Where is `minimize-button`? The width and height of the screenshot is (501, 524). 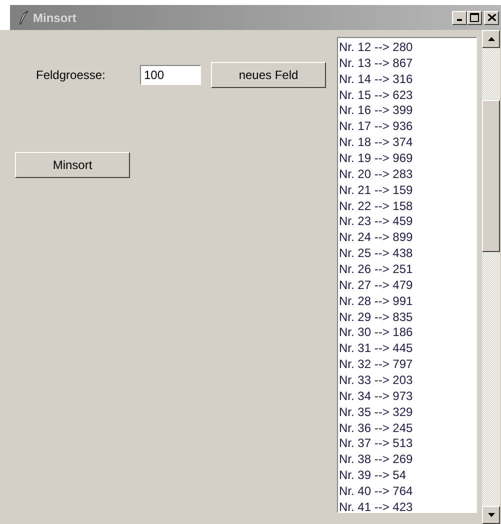 minimize-button is located at coordinates (459, 17).